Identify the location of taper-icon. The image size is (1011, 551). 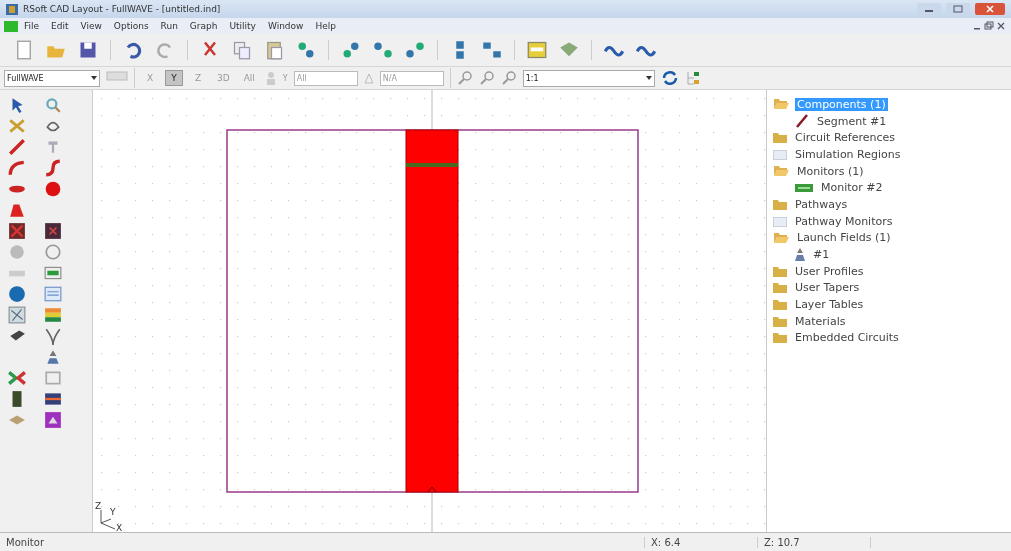
(17, 210).